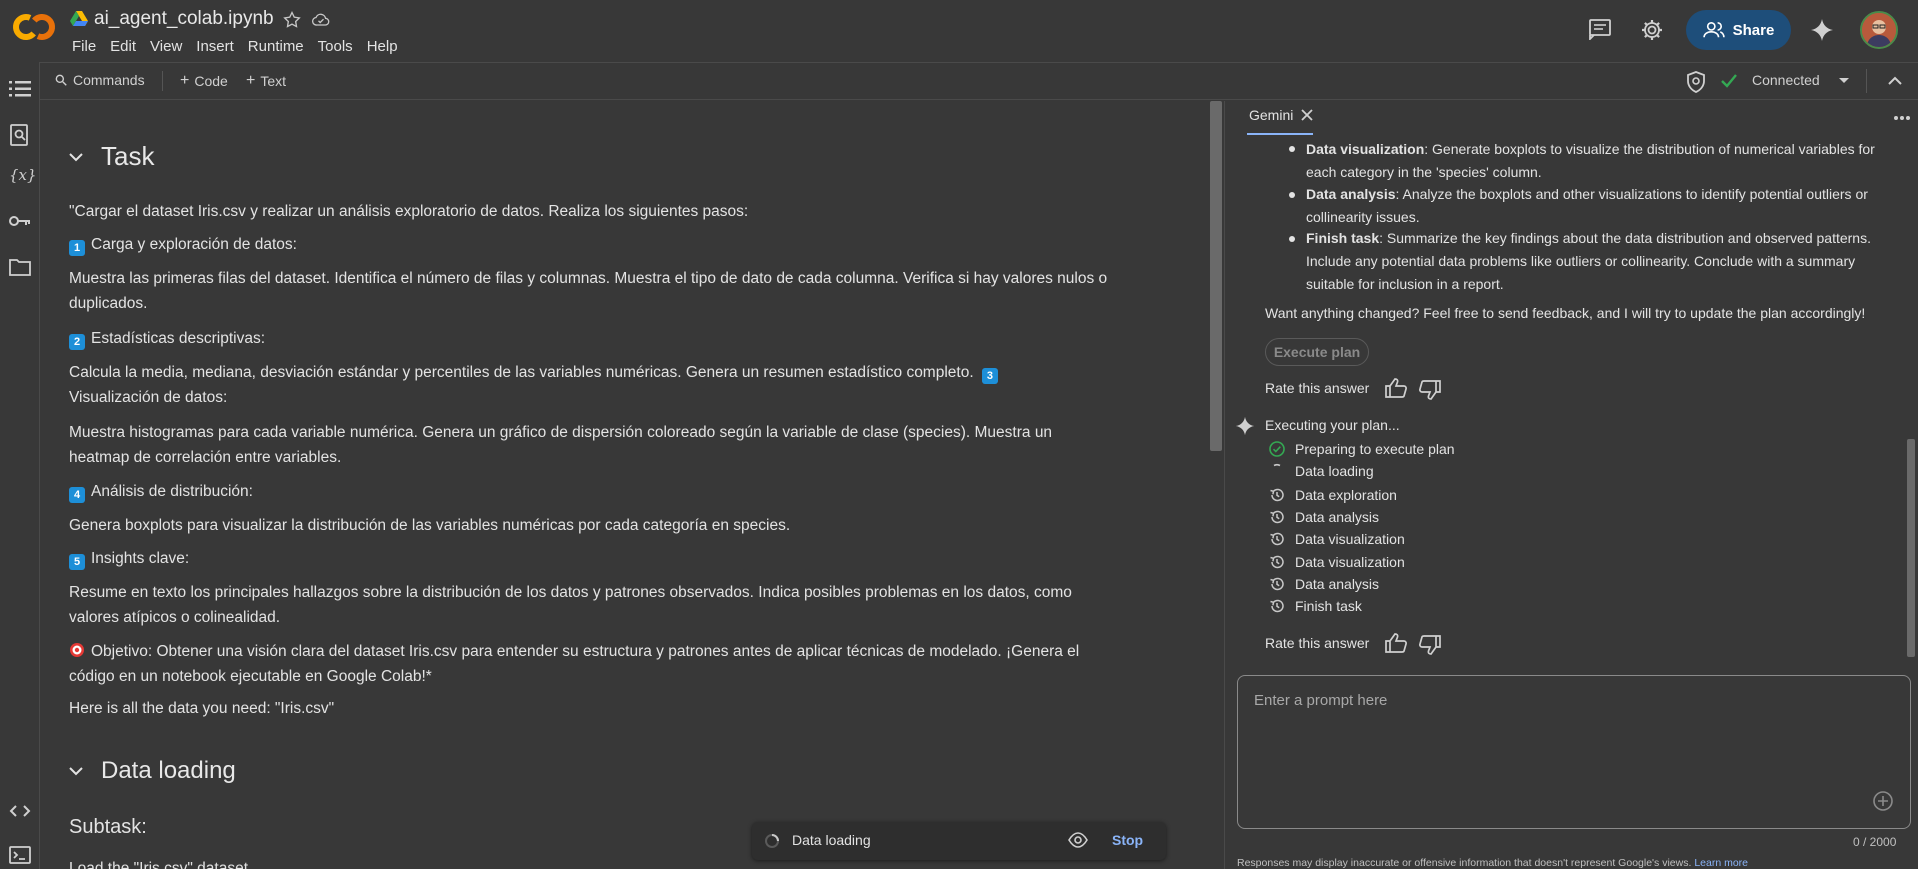 The height and width of the screenshot is (869, 1918). I want to click on learn-more-link: Learn more, so click(1721, 863).